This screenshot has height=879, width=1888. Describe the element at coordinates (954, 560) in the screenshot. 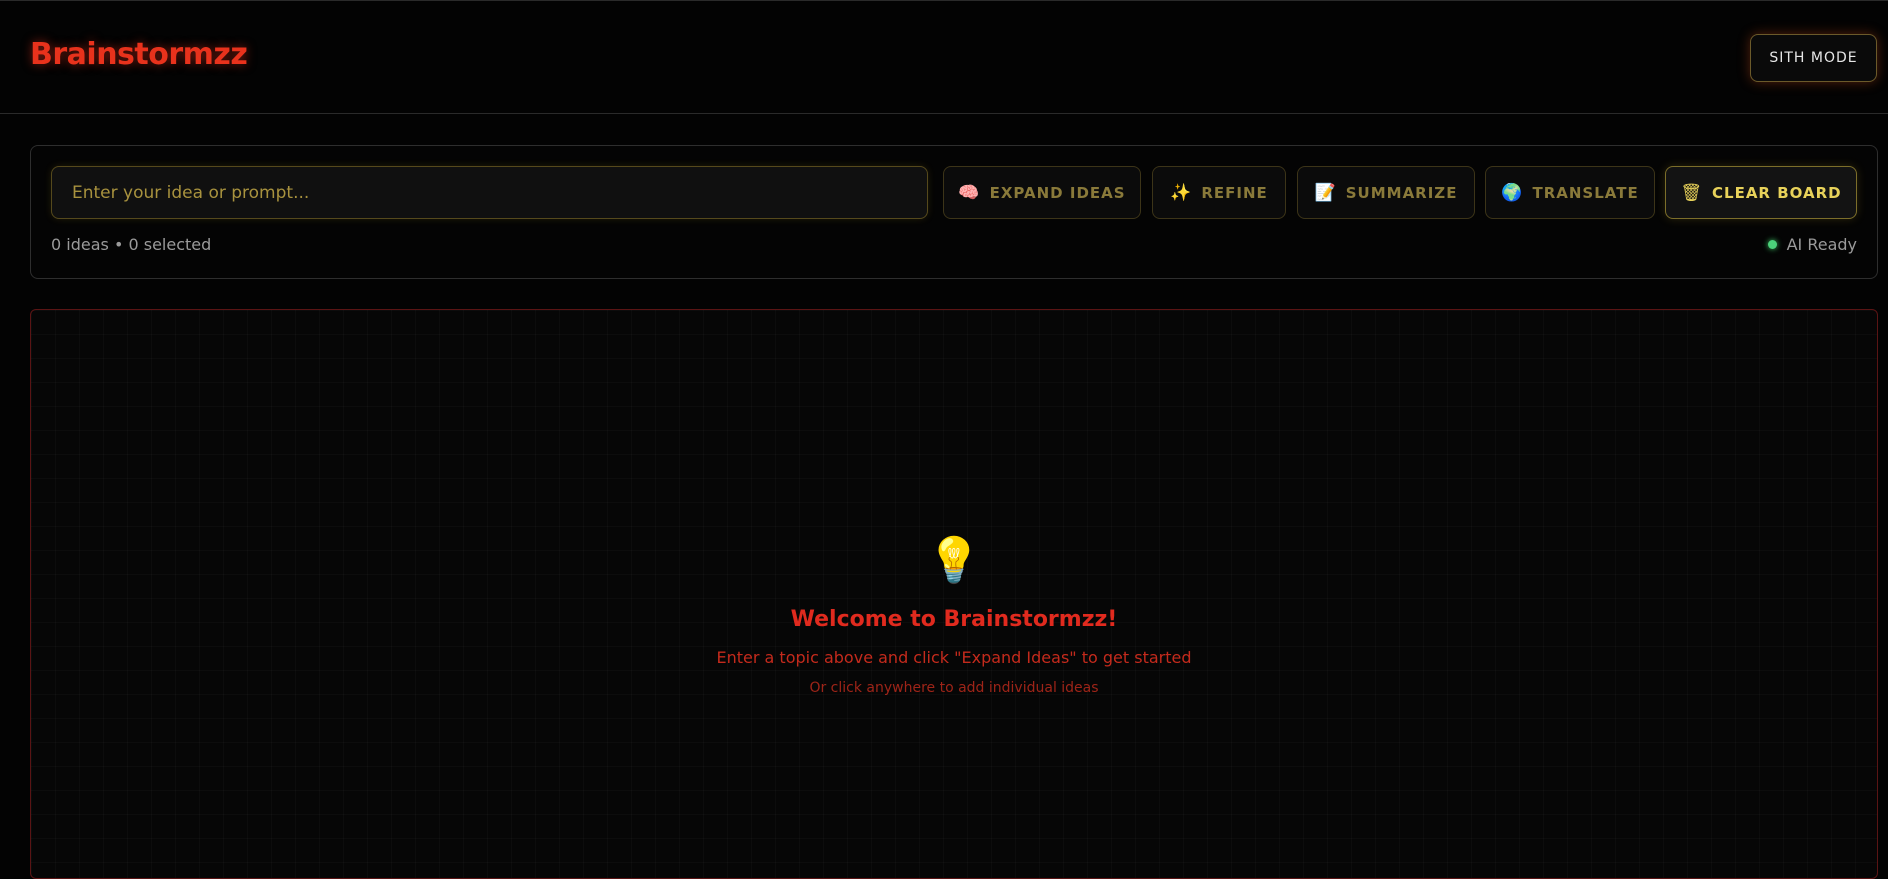

I see `lightbulb-icon: 💡` at that location.